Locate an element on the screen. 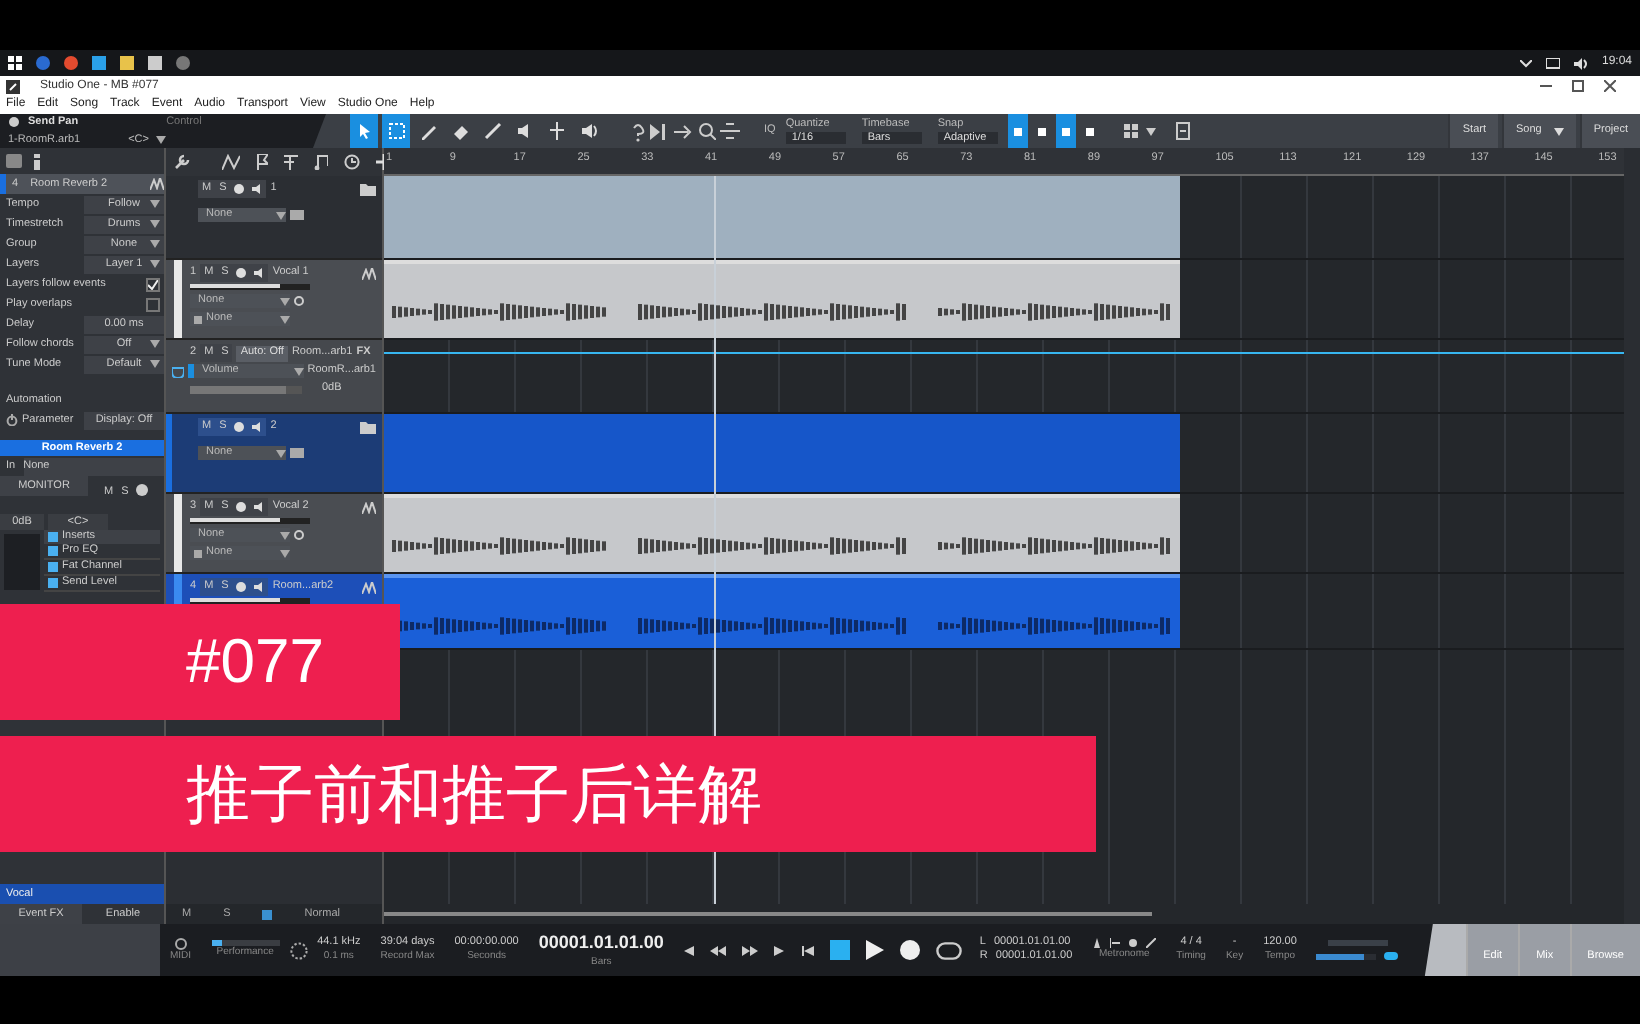 Image resolution: width=1640 pixels, height=1024 pixels. skip-icon is located at coordinates (660, 131).